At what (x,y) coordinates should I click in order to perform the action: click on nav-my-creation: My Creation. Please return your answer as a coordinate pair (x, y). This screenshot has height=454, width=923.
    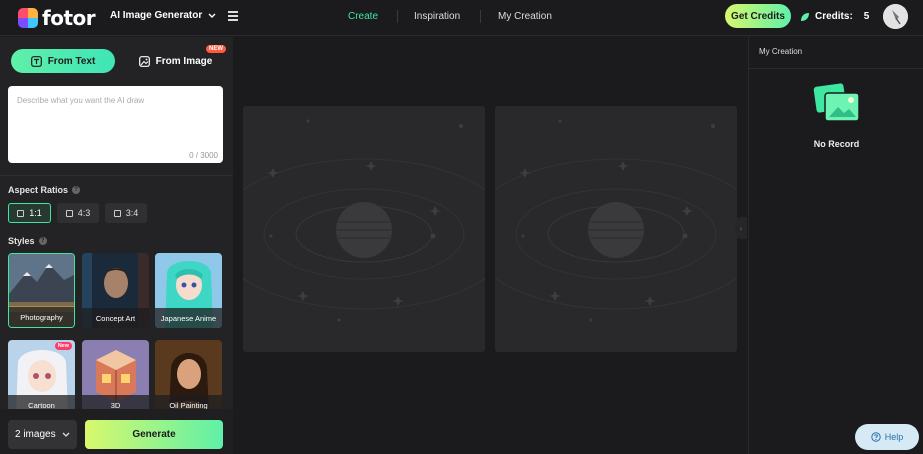
    Looking at the image, I should click on (525, 16).